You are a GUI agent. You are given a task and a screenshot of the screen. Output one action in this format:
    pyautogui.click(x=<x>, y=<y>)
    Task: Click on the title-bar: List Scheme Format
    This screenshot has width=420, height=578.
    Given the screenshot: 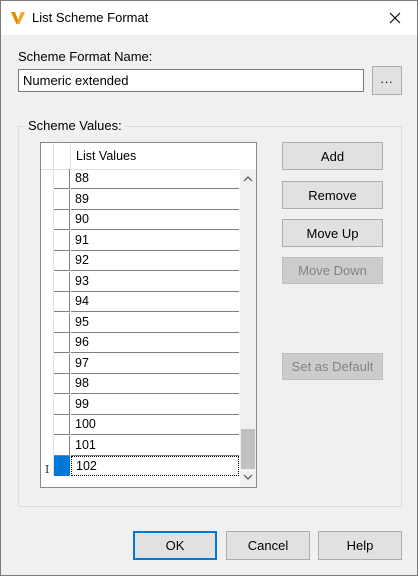 What is the action you would take?
    pyautogui.click(x=209, y=18)
    